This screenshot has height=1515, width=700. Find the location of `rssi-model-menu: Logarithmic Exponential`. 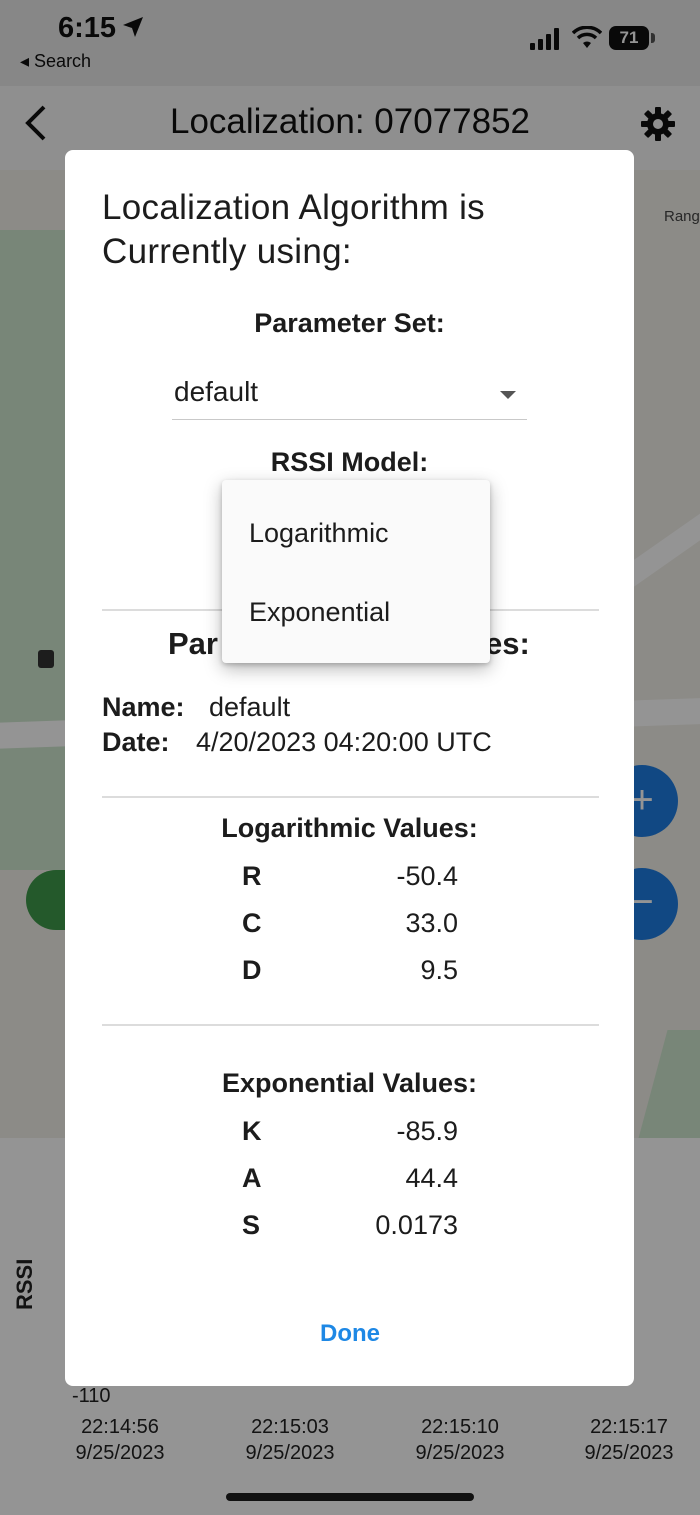

rssi-model-menu: Logarithmic Exponential is located at coordinates (356, 571).